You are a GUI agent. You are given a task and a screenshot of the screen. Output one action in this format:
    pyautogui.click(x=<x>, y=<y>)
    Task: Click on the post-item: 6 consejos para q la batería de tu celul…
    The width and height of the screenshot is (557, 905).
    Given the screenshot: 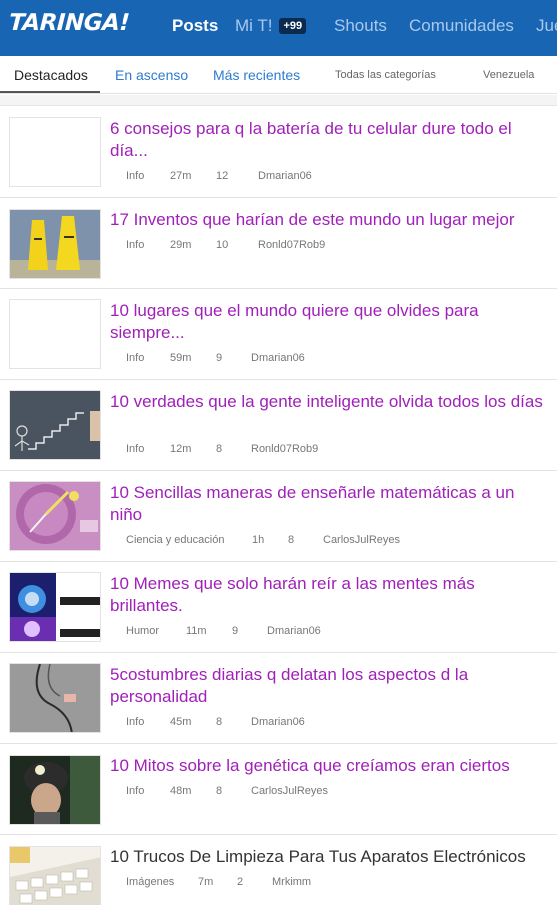 What is the action you would take?
    pyautogui.click(x=278, y=152)
    